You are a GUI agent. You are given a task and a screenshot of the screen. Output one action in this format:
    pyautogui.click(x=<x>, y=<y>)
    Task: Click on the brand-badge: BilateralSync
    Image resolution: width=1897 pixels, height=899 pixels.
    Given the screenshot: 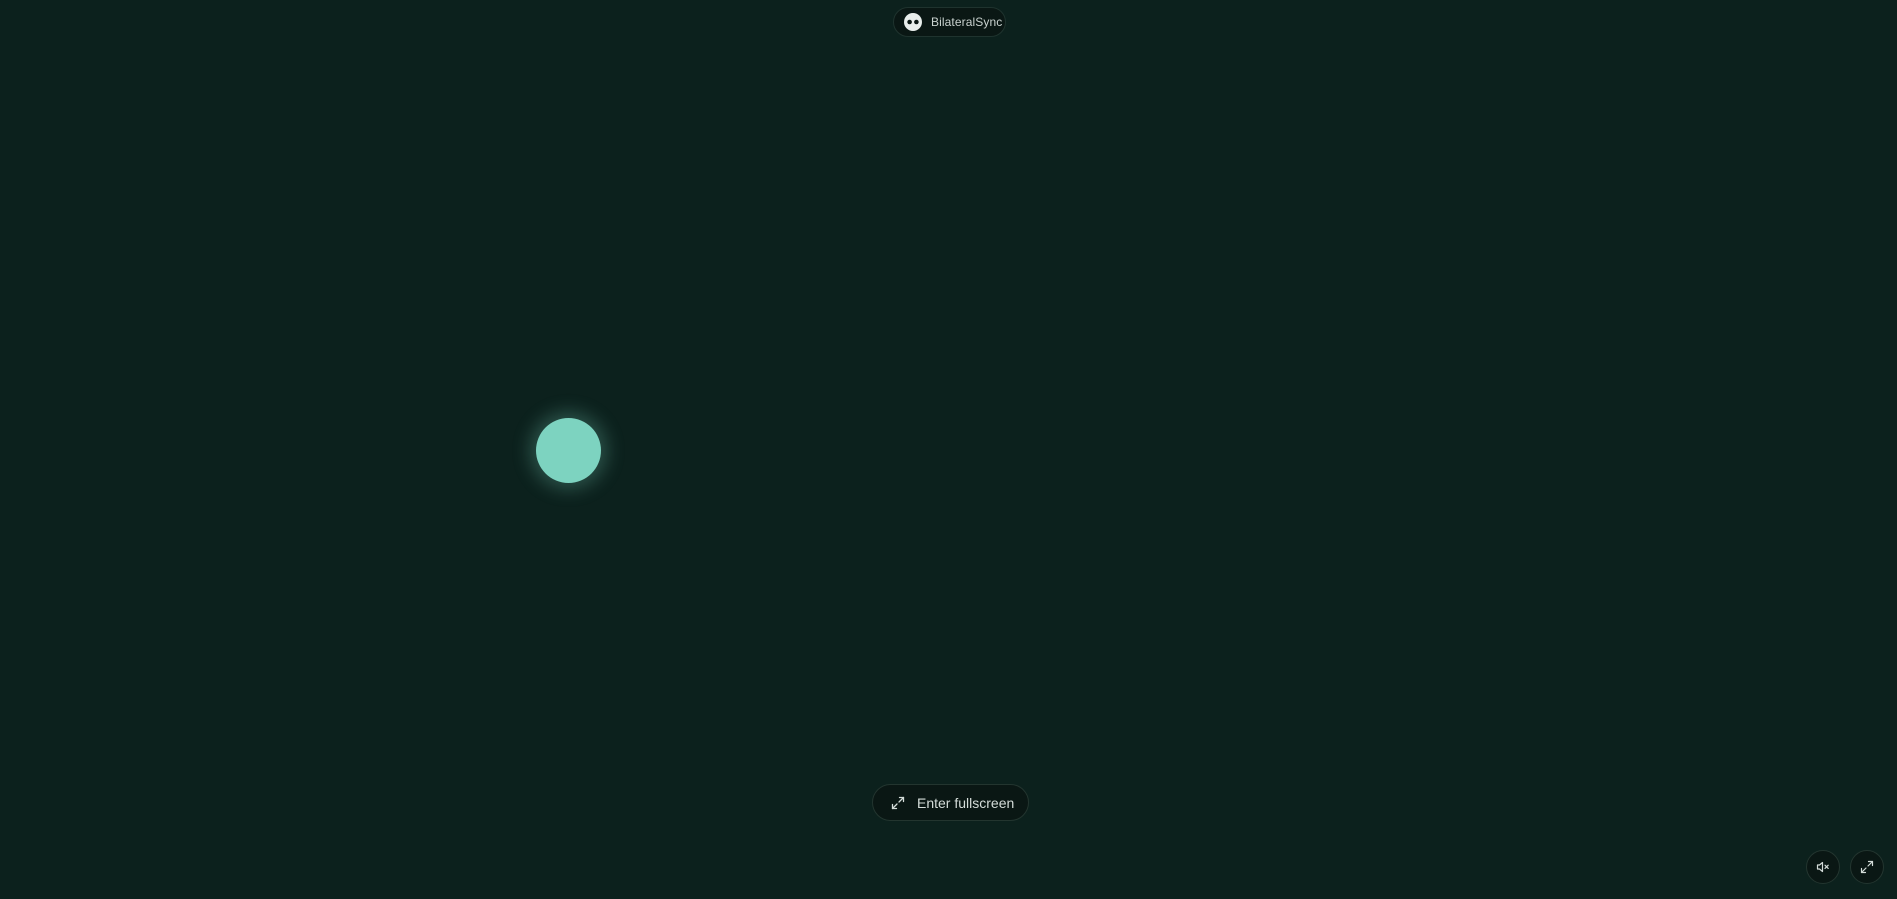 What is the action you would take?
    pyautogui.click(x=949, y=22)
    